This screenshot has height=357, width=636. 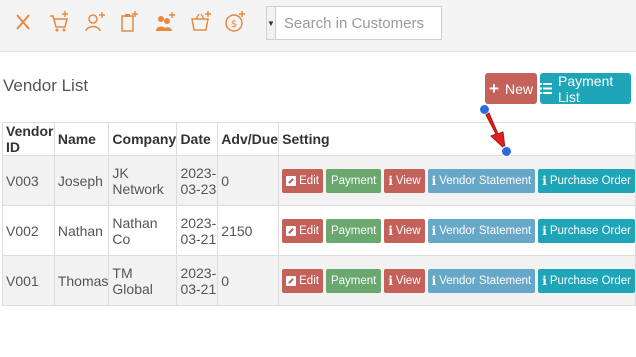 I want to click on close-icon, so click(x=23, y=22).